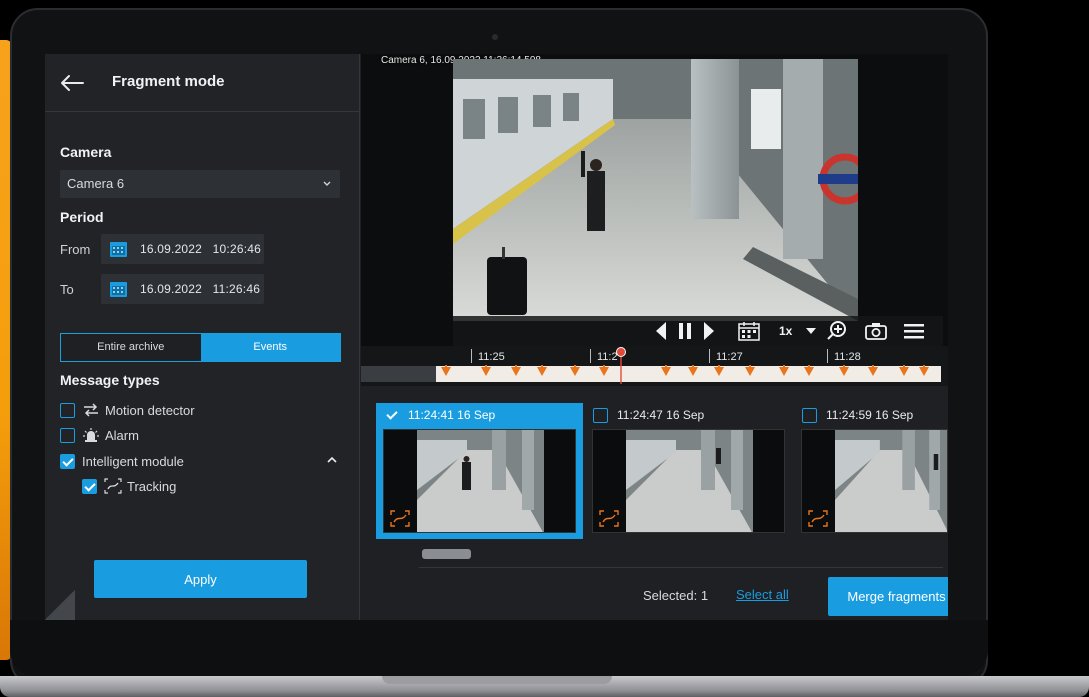 This screenshot has height=697, width=1089. What do you see at coordinates (332, 460) in the screenshot?
I see `collapse-chevron-icon` at bounding box center [332, 460].